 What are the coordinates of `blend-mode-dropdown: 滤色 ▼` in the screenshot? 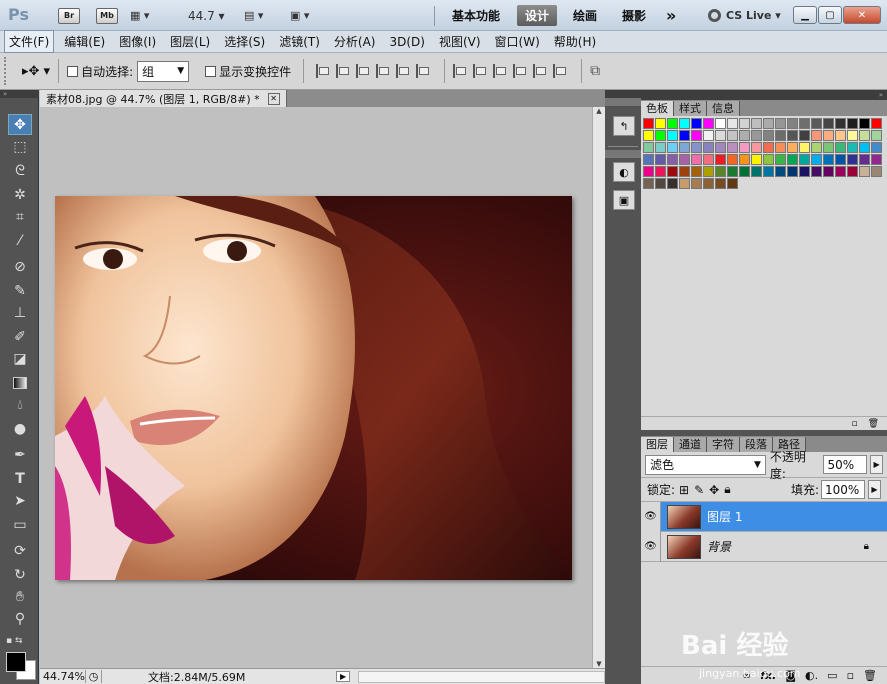 It's located at (705, 464).